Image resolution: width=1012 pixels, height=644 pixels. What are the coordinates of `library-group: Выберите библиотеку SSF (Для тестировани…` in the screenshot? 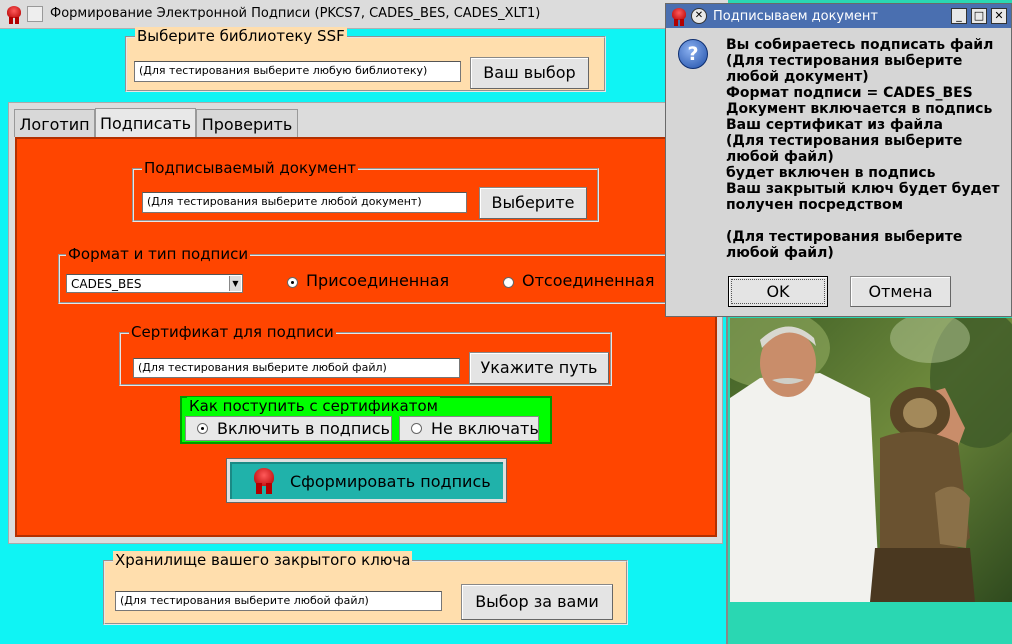 It's located at (365, 59).